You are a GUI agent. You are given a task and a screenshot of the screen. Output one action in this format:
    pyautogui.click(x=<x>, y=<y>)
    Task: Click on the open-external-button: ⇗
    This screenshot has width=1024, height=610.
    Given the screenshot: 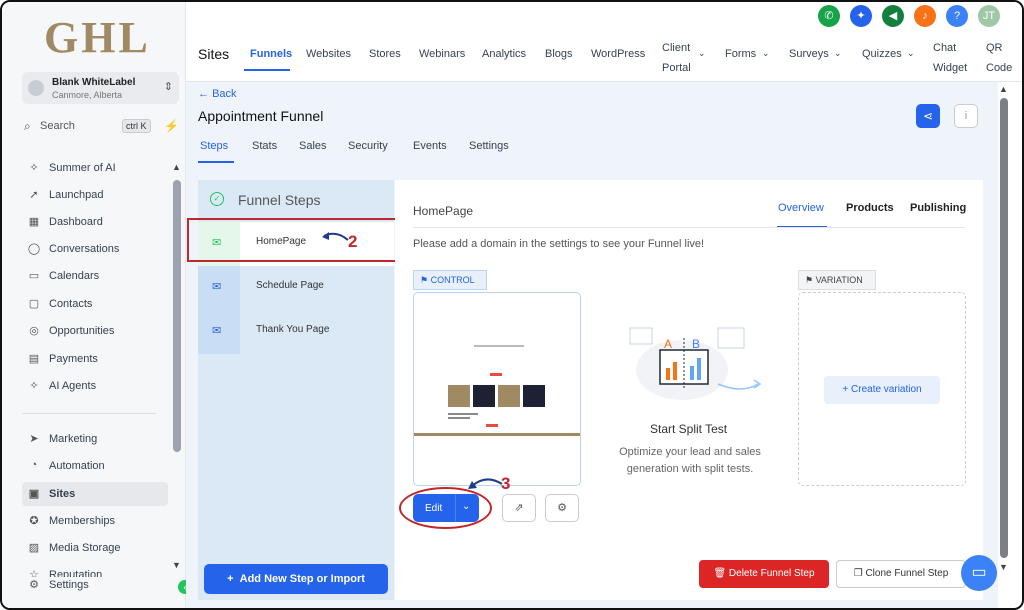 What is the action you would take?
    pyautogui.click(x=519, y=508)
    